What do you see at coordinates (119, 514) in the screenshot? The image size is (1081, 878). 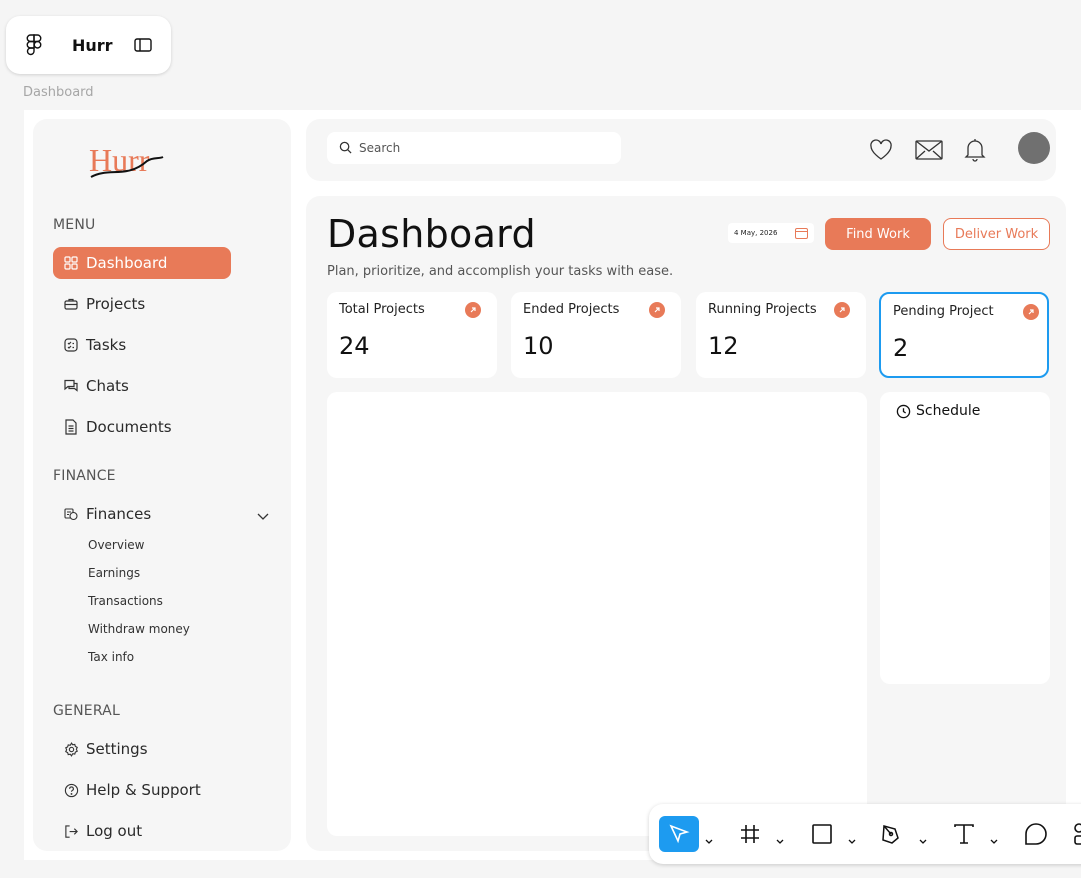 I see `sidebar-item-label: Finances` at bounding box center [119, 514].